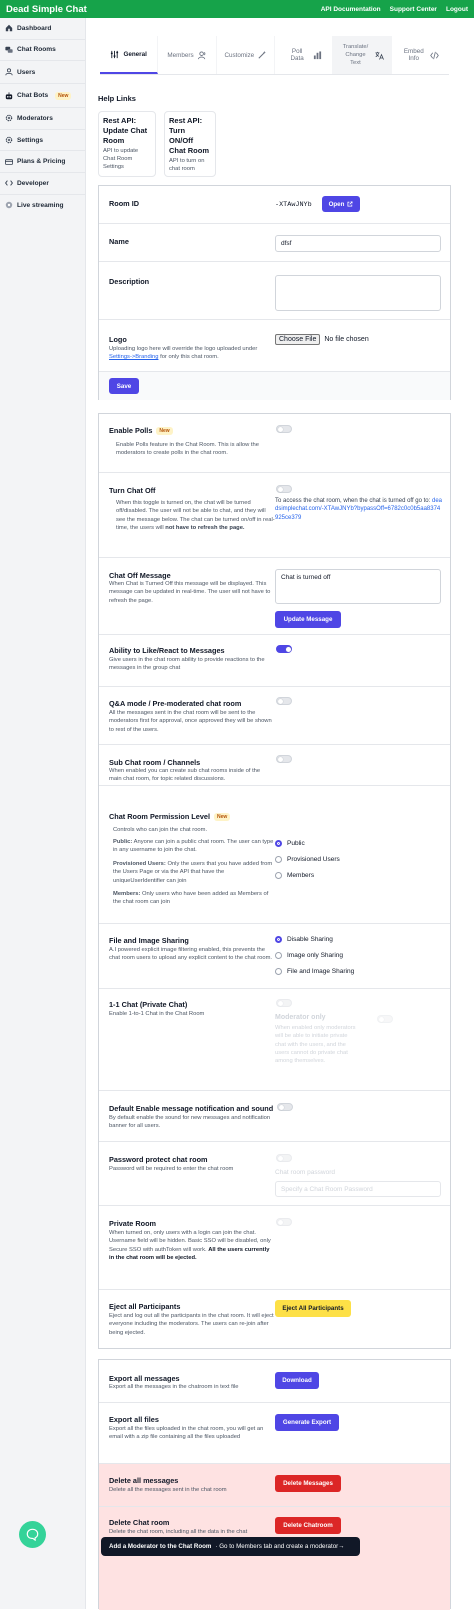 This screenshot has height=1610, width=474. What do you see at coordinates (133, 357) in the screenshot?
I see `branding-settings-link: Settings->Branding` at bounding box center [133, 357].